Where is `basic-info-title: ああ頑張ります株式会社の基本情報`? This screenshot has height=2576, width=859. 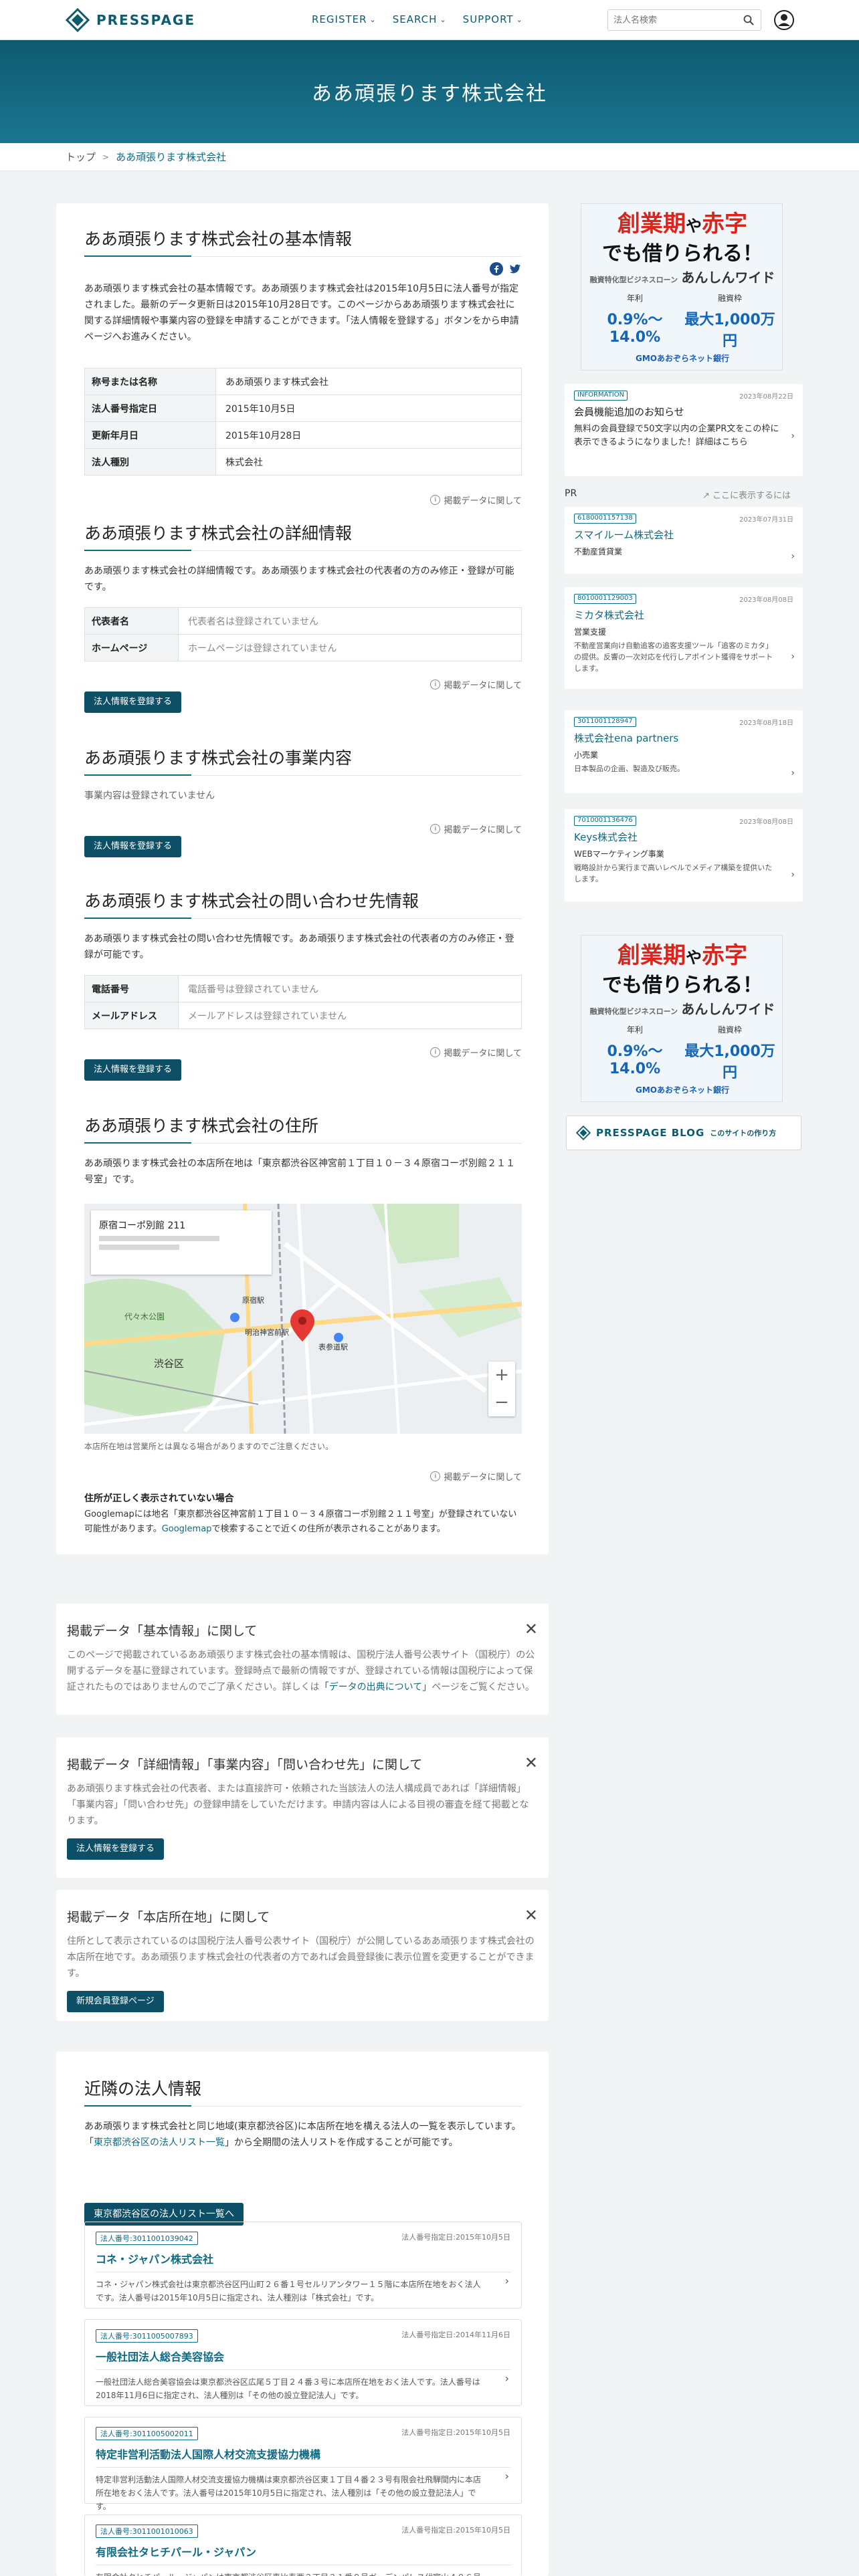 basic-info-title: ああ頑張ります株式会社の基本情報 is located at coordinates (303, 241).